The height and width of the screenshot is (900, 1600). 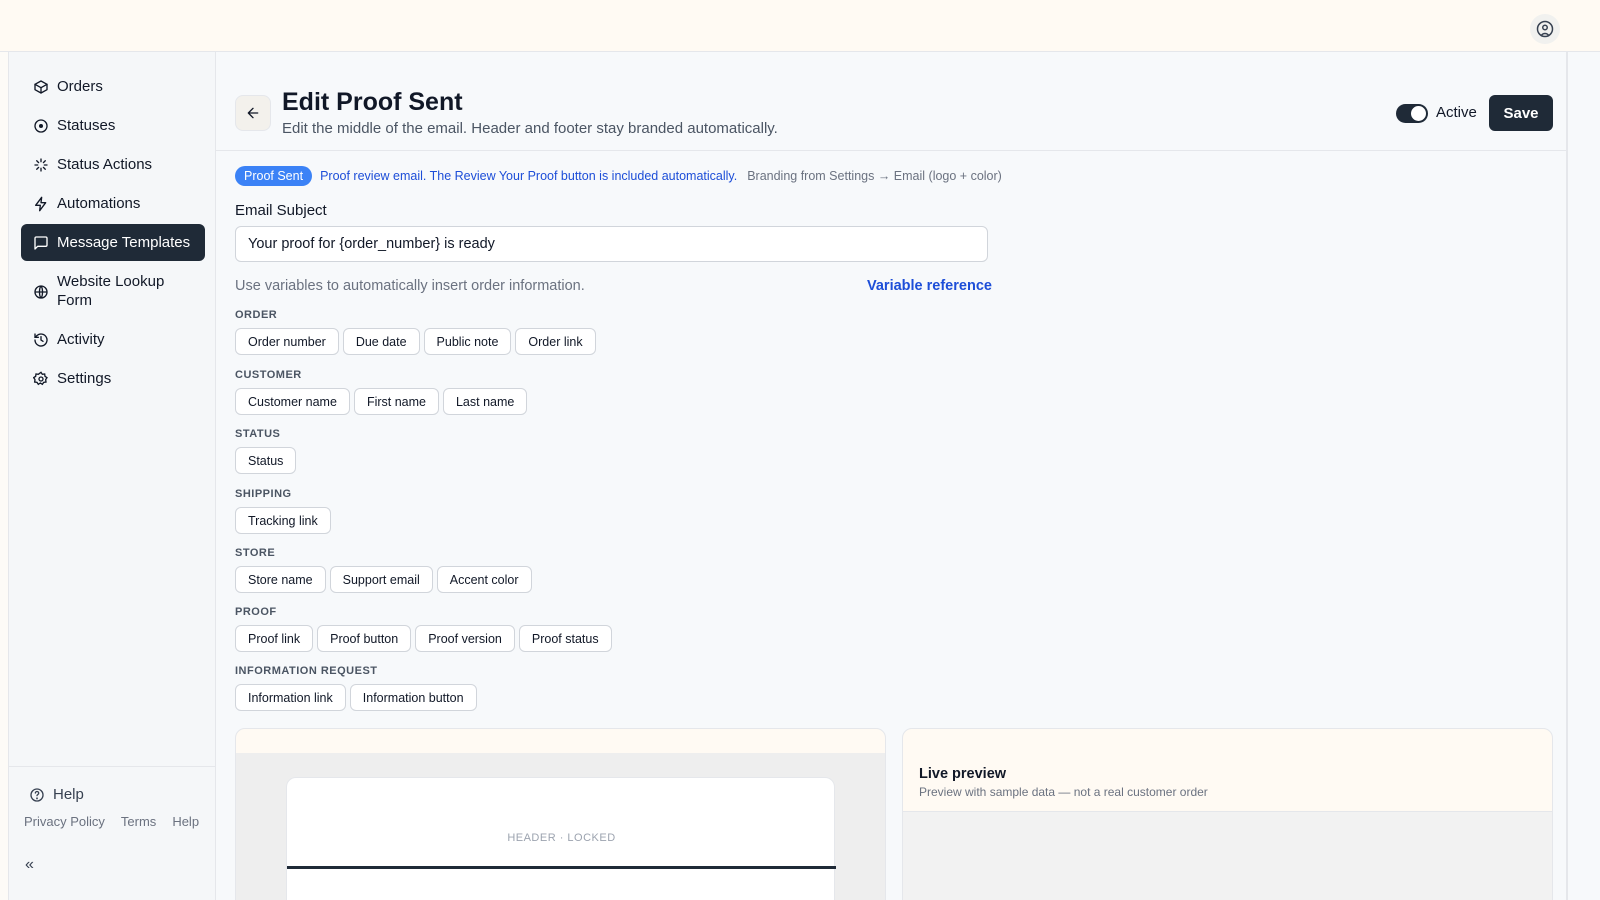 What do you see at coordinates (381, 579) in the screenshot?
I see `variable-chip-support-email: Support email` at bounding box center [381, 579].